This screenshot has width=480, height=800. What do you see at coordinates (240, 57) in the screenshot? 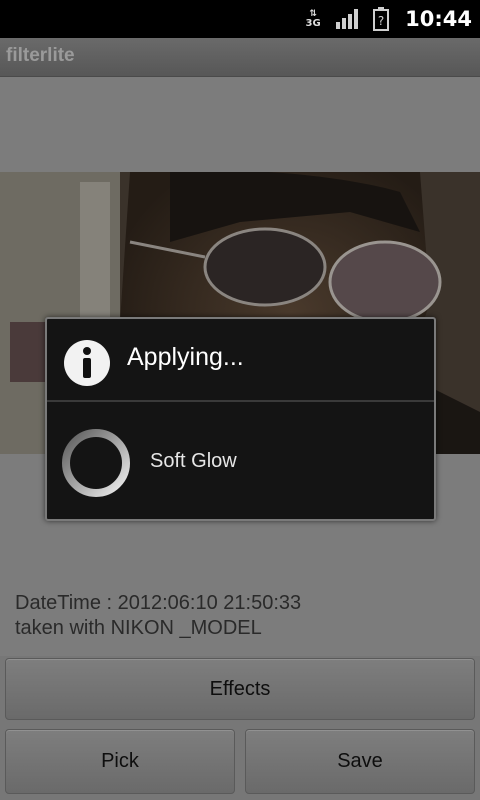
I see `app-title-bar: filterlite` at bounding box center [240, 57].